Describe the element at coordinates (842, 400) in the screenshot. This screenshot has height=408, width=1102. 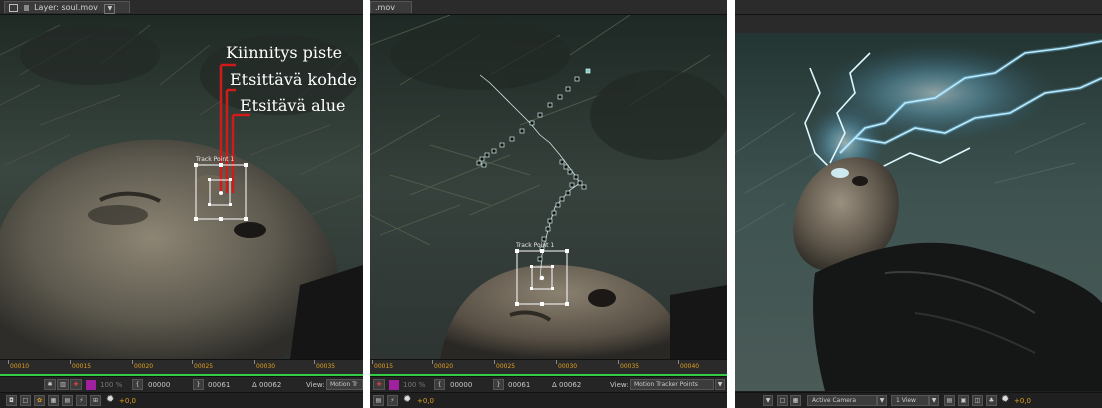
I see `camera-dropdown: Active Camera` at that location.